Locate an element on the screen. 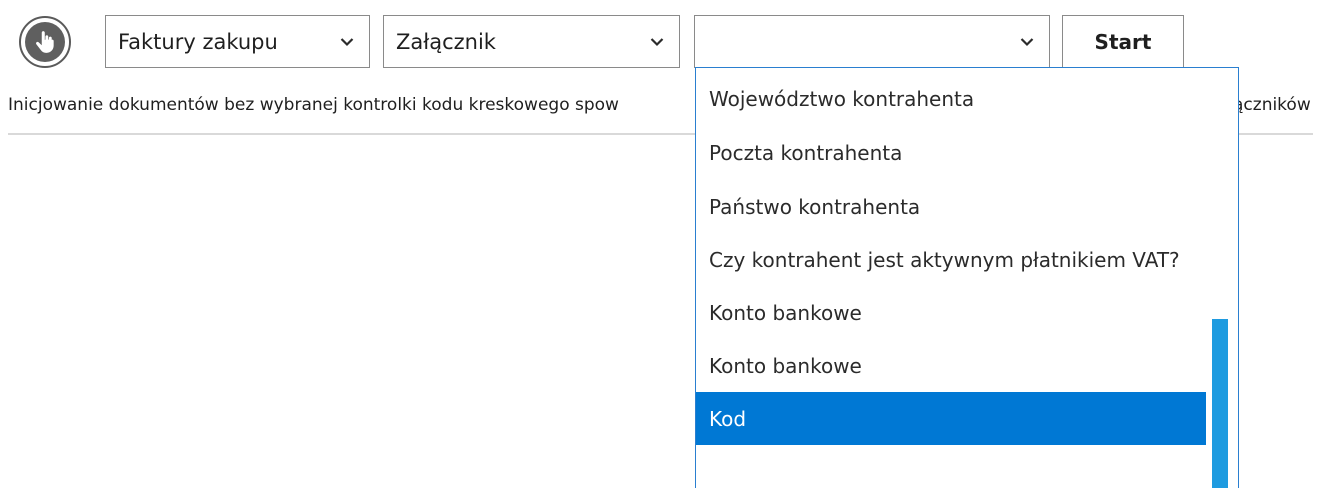  hand-pointer-icon is located at coordinates (45, 42).